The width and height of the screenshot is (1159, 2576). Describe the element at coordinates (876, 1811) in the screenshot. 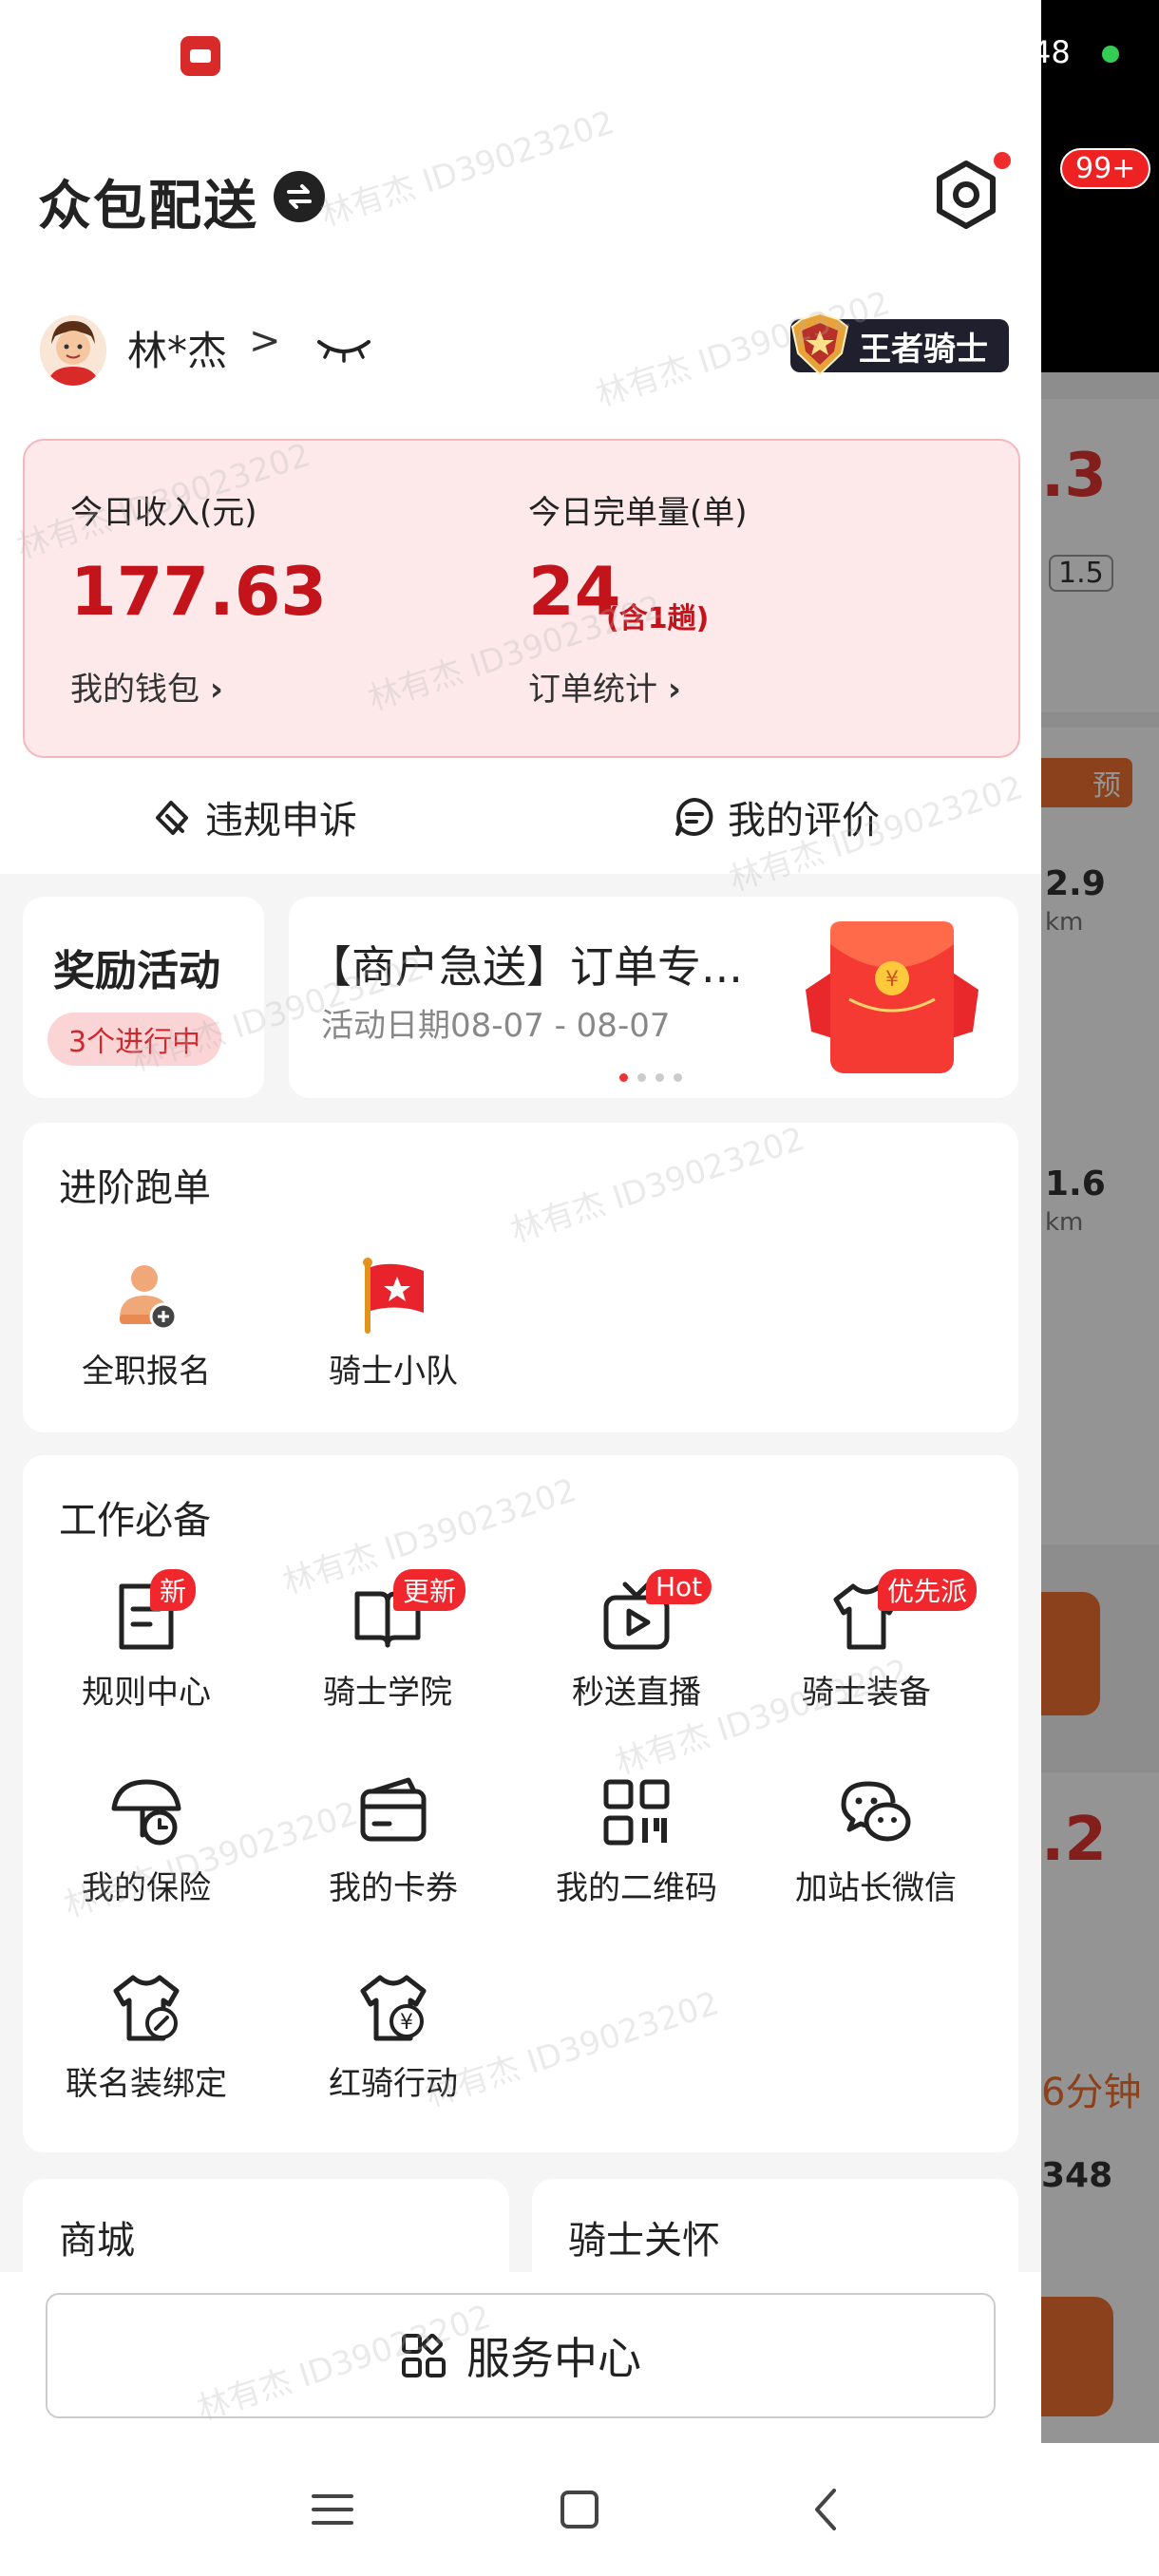

I see `wechat-icon` at that location.